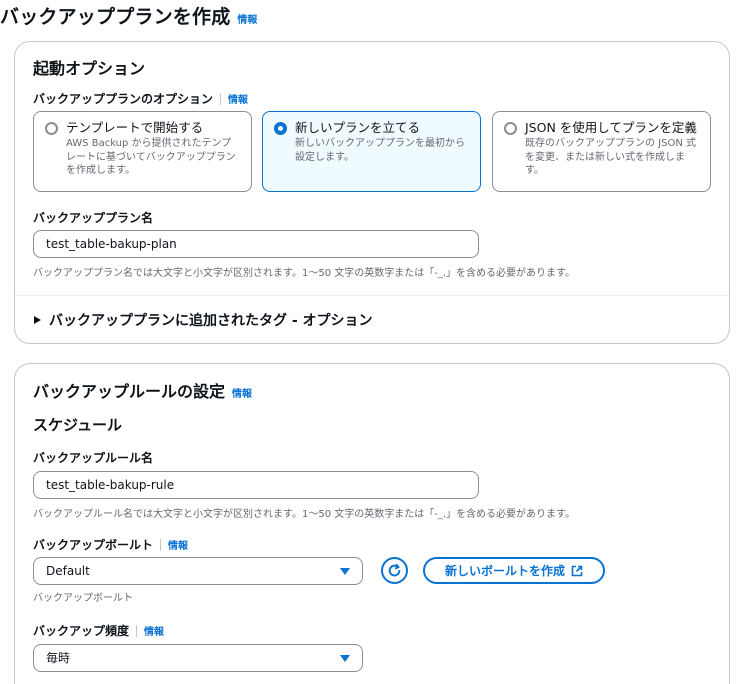 This screenshot has width=746, height=684. What do you see at coordinates (58, 658) in the screenshot?
I see `frequency-select-value: 毎時` at bounding box center [58, 658].